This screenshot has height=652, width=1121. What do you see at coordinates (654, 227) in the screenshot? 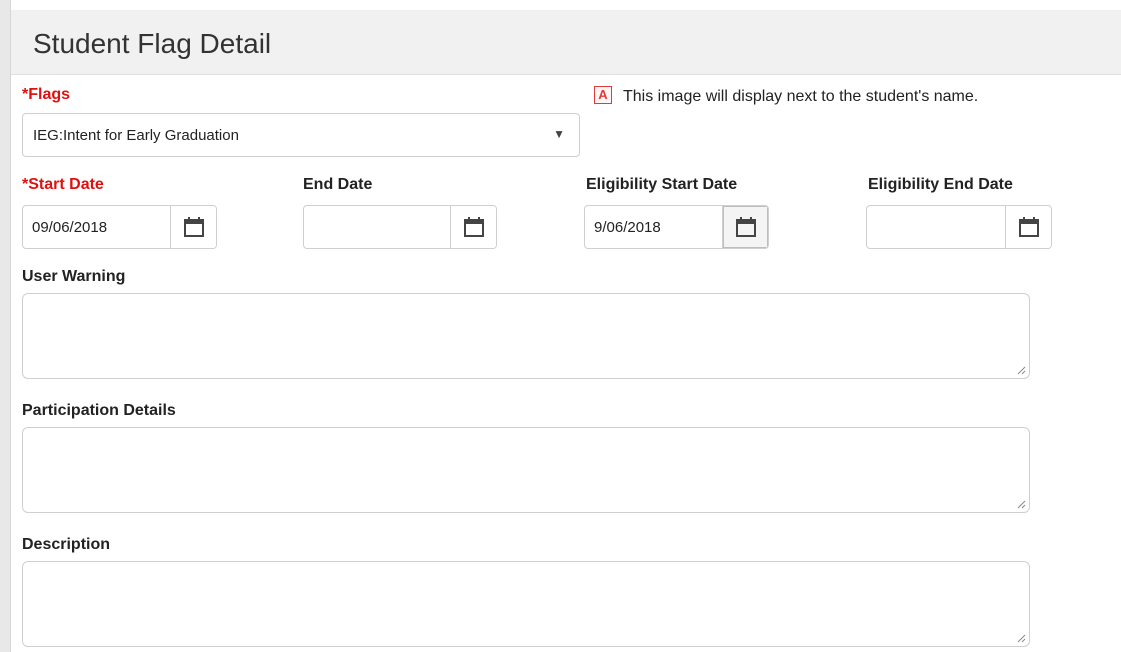
I see `eligibility-start-date-input` at bounding box center [654, 227].